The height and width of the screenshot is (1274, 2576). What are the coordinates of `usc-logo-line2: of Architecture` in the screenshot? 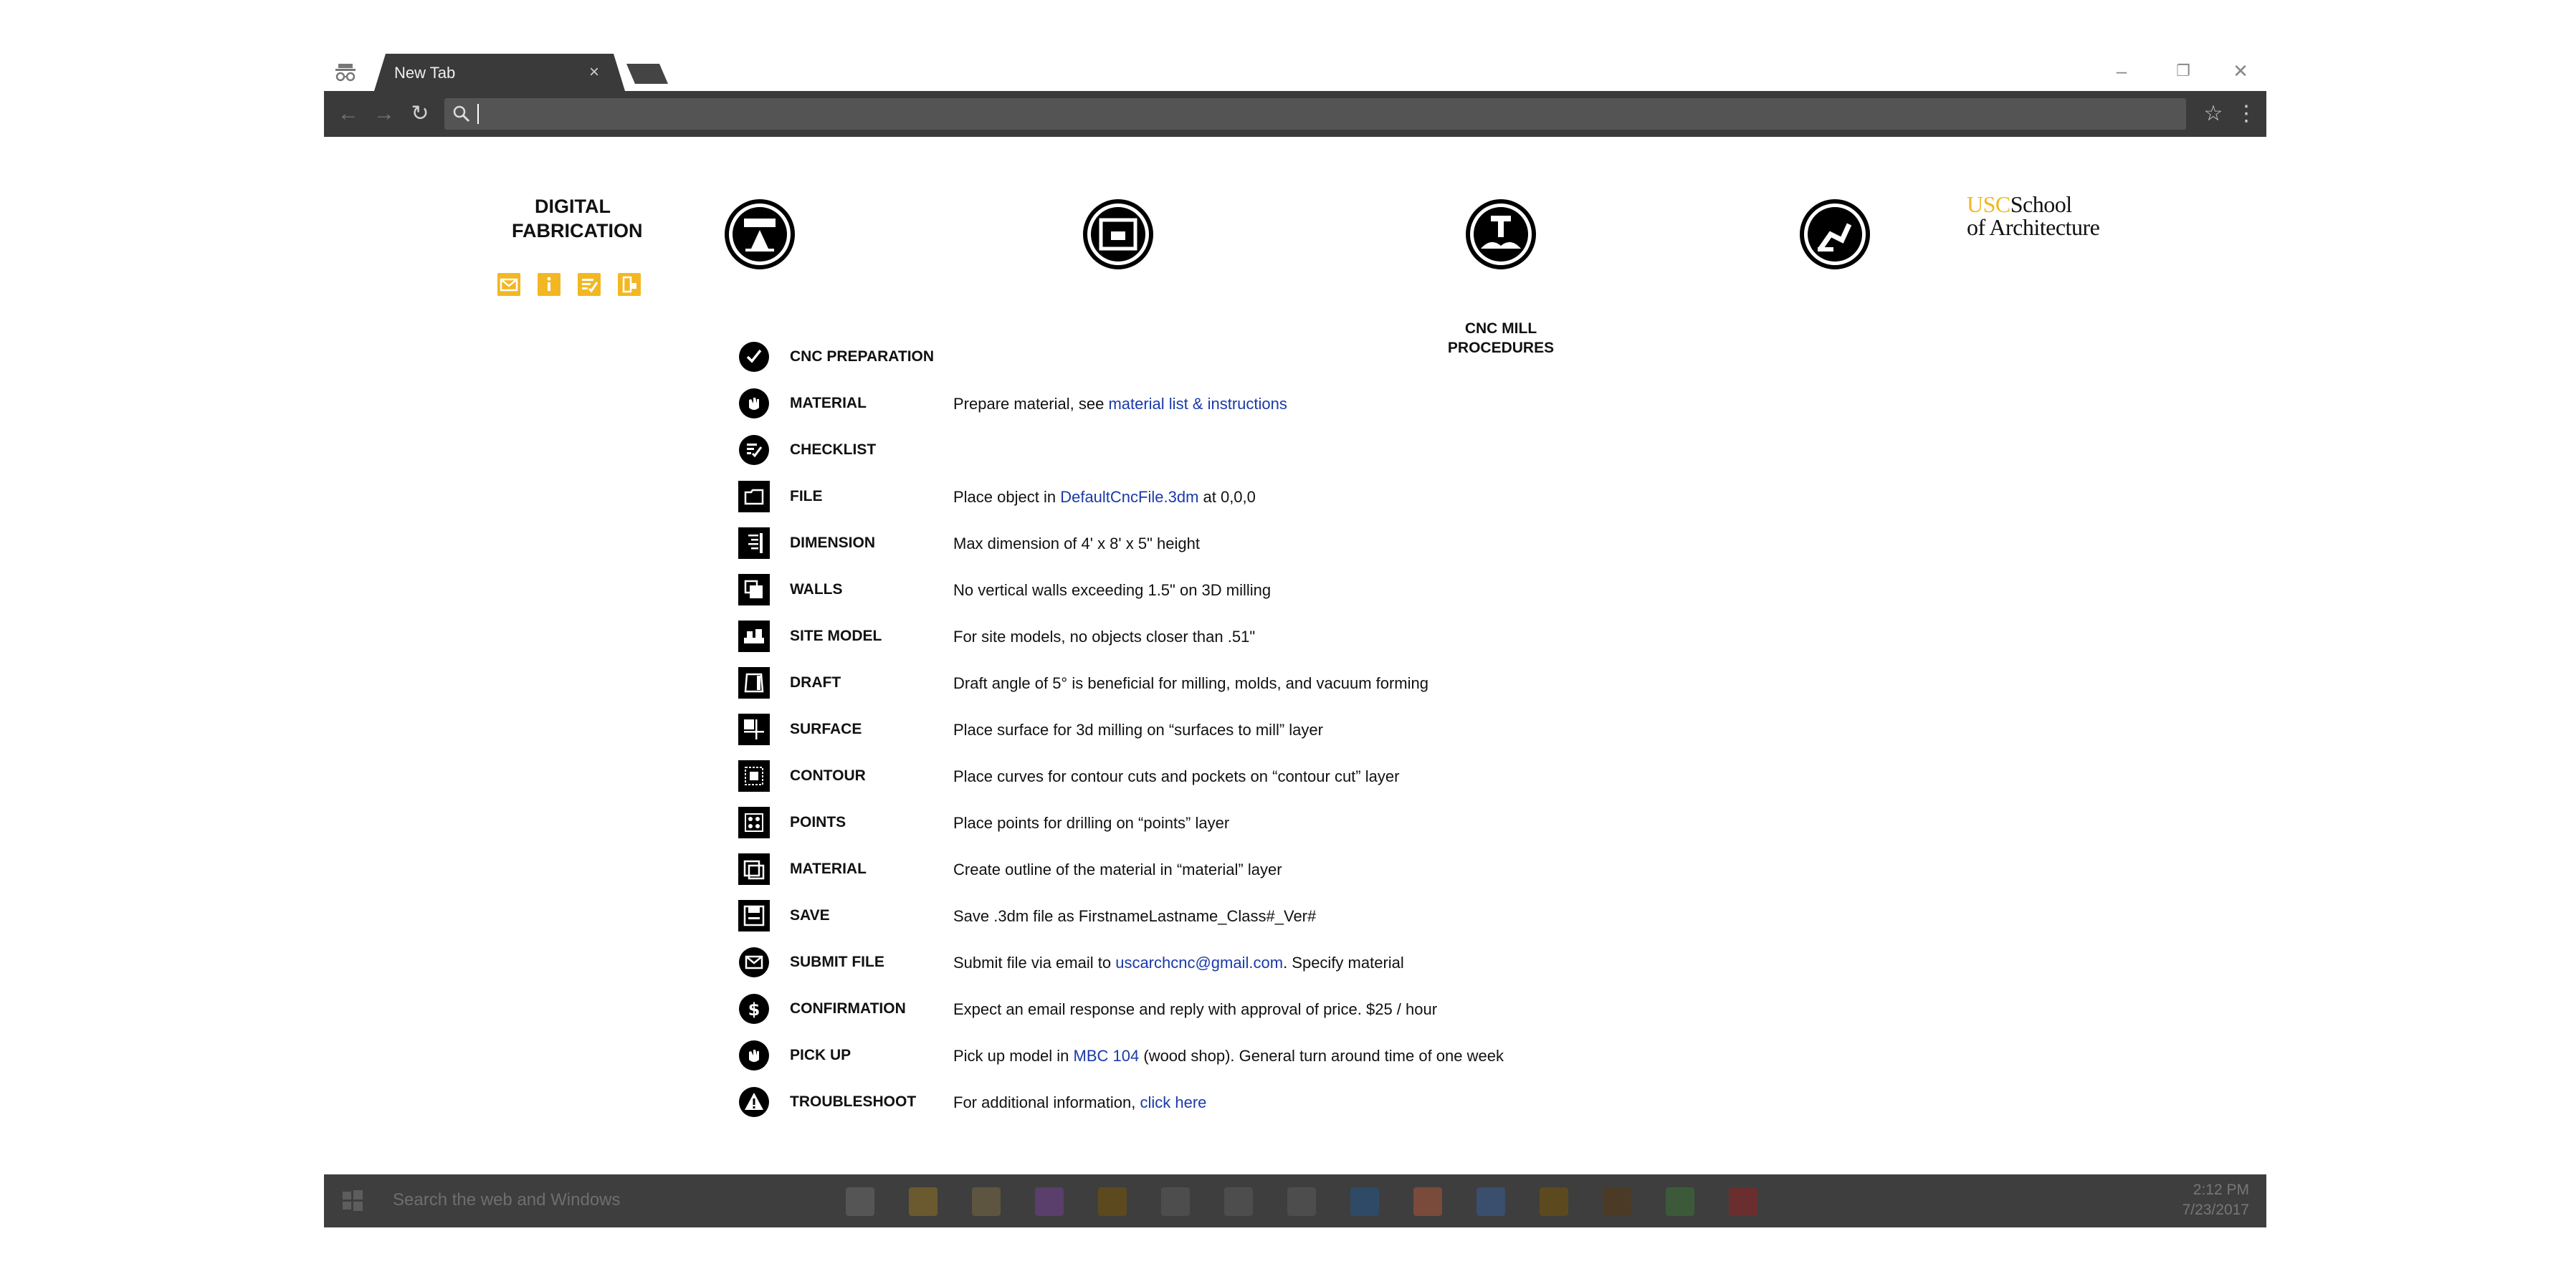 It's located at (2033, 227).